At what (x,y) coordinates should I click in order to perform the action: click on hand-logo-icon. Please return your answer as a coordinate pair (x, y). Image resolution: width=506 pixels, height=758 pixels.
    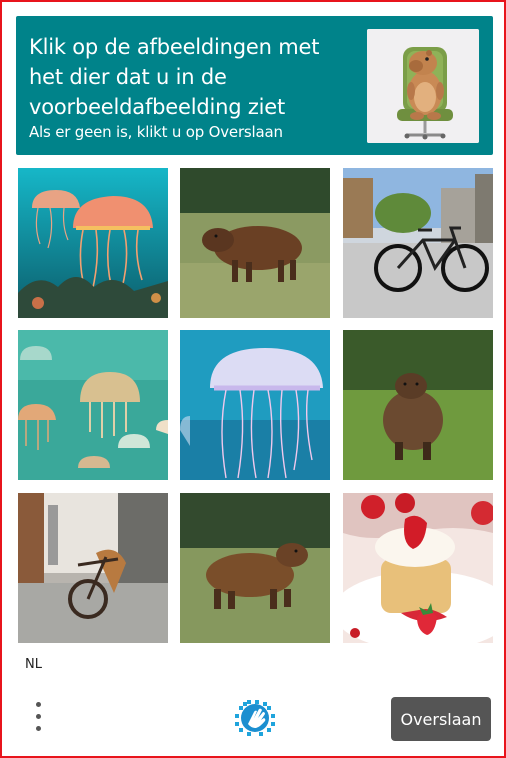
    Looking at the image, I should click on (255, 718).